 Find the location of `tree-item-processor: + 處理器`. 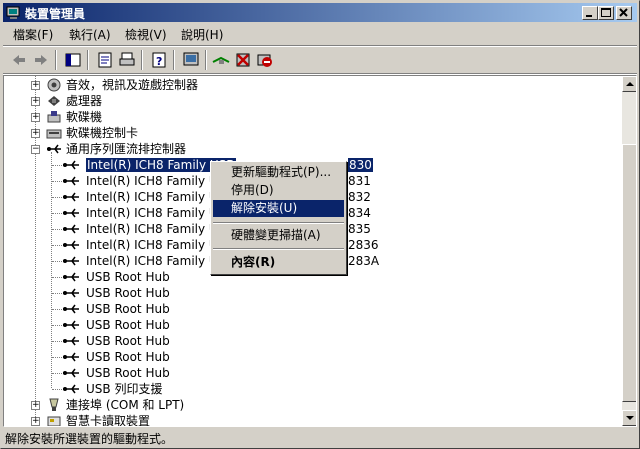

tree-item-processor: + 處理器 is located at coordinates (304, 101).